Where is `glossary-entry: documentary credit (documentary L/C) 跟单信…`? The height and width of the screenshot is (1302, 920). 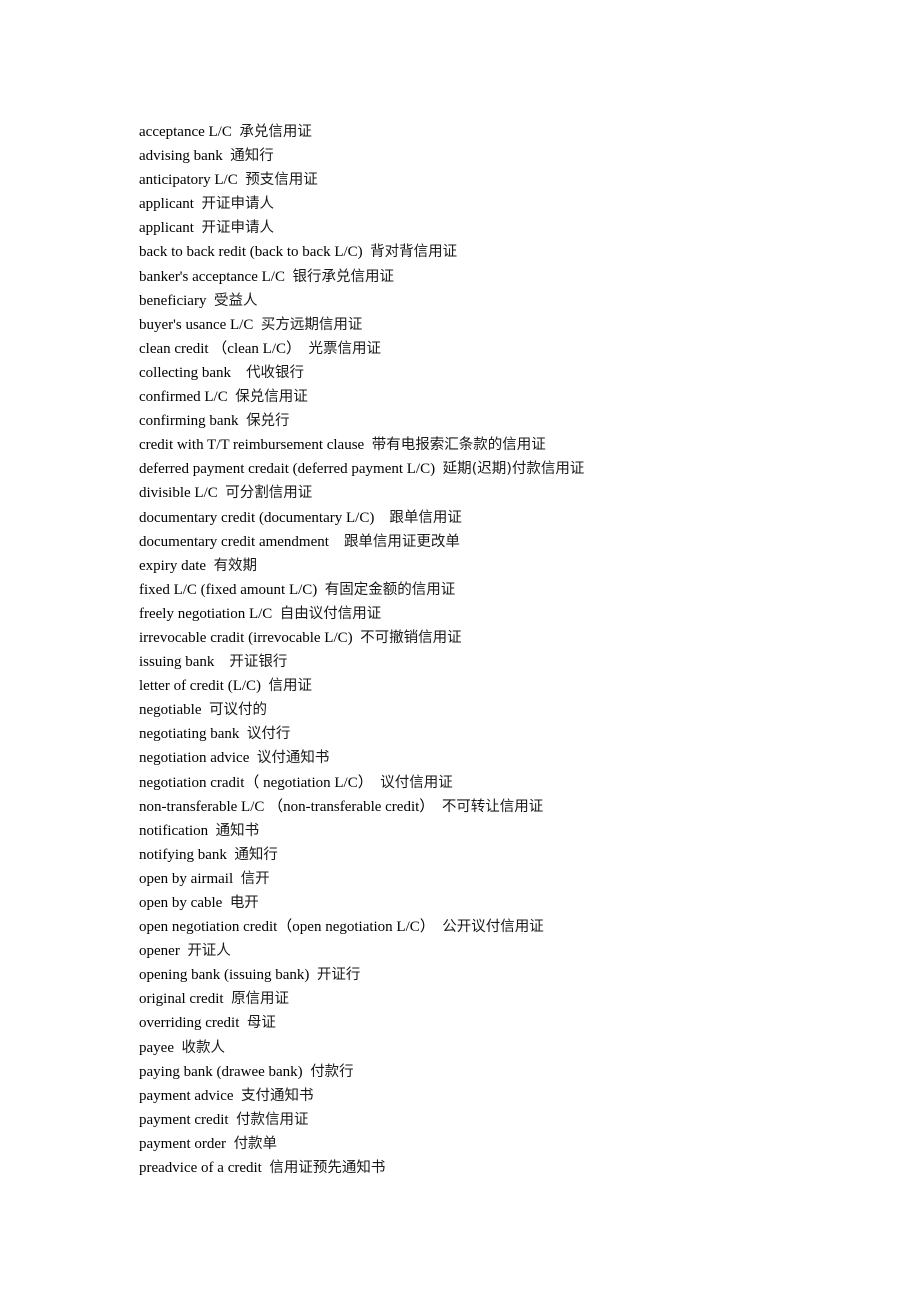
glossary-entry: documentary credit (documentary L/C) 跟单信… is located at coordinates (361, 518).